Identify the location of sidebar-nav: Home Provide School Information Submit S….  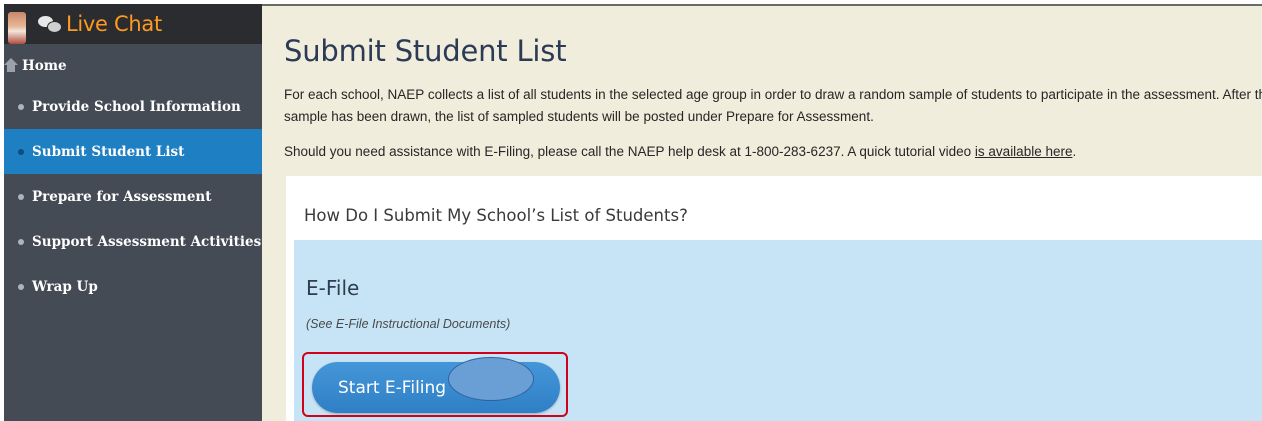
(139, 178).